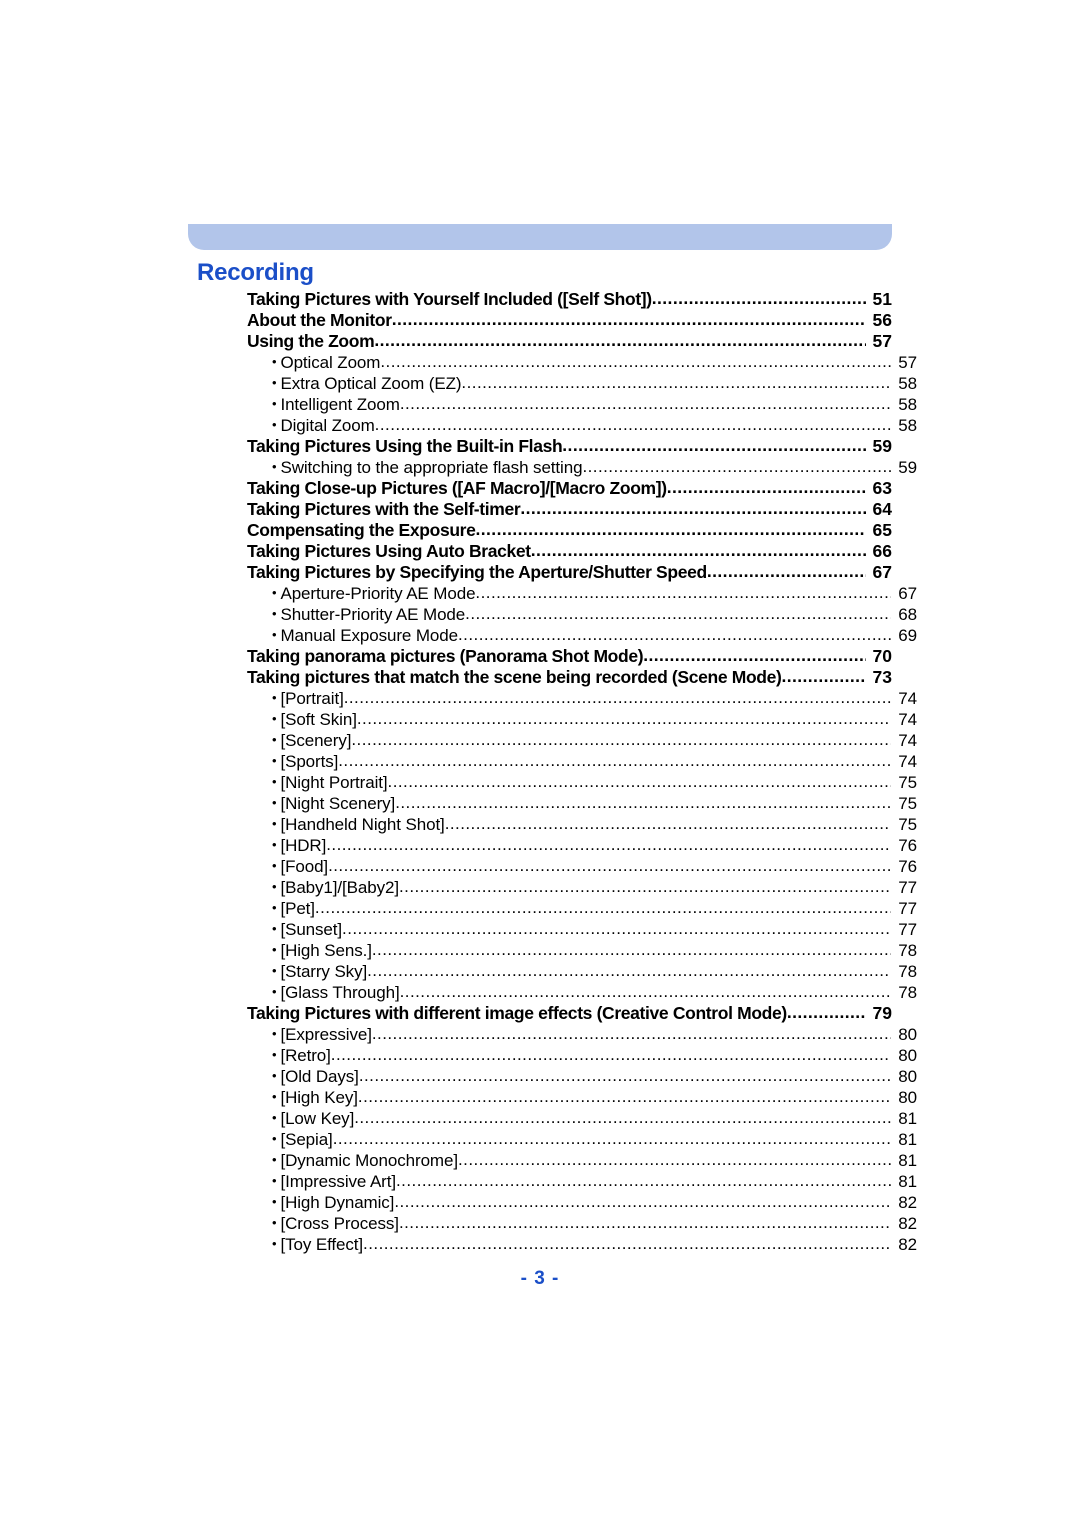  I want to click on toc-entry-label: [Pet], so click(297, 908).